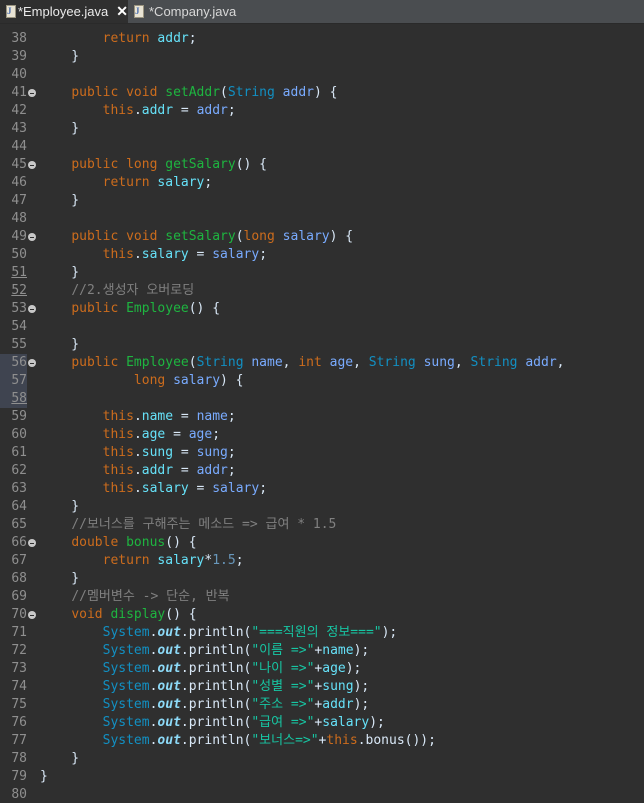 Image resolution: width=644 pixels, height=803 pixels. I want to click on line-number: 42, so click(19, 110).